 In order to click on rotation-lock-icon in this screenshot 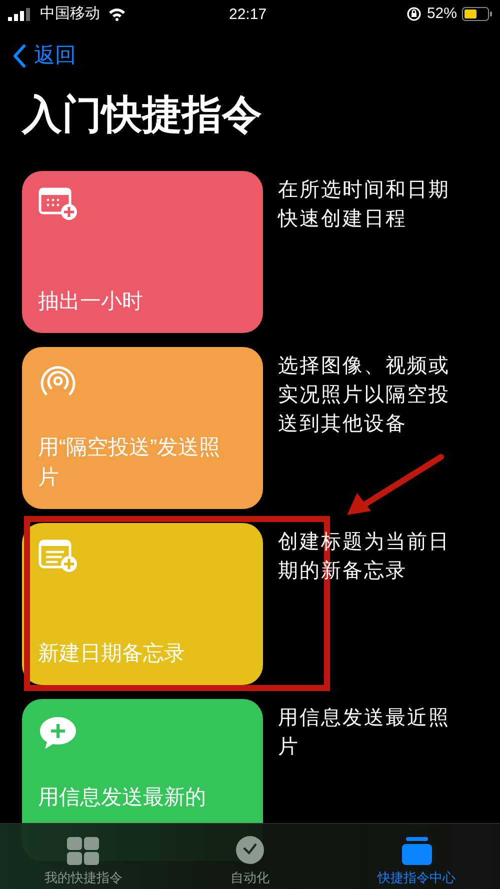, I will do `click(414, 14)`.